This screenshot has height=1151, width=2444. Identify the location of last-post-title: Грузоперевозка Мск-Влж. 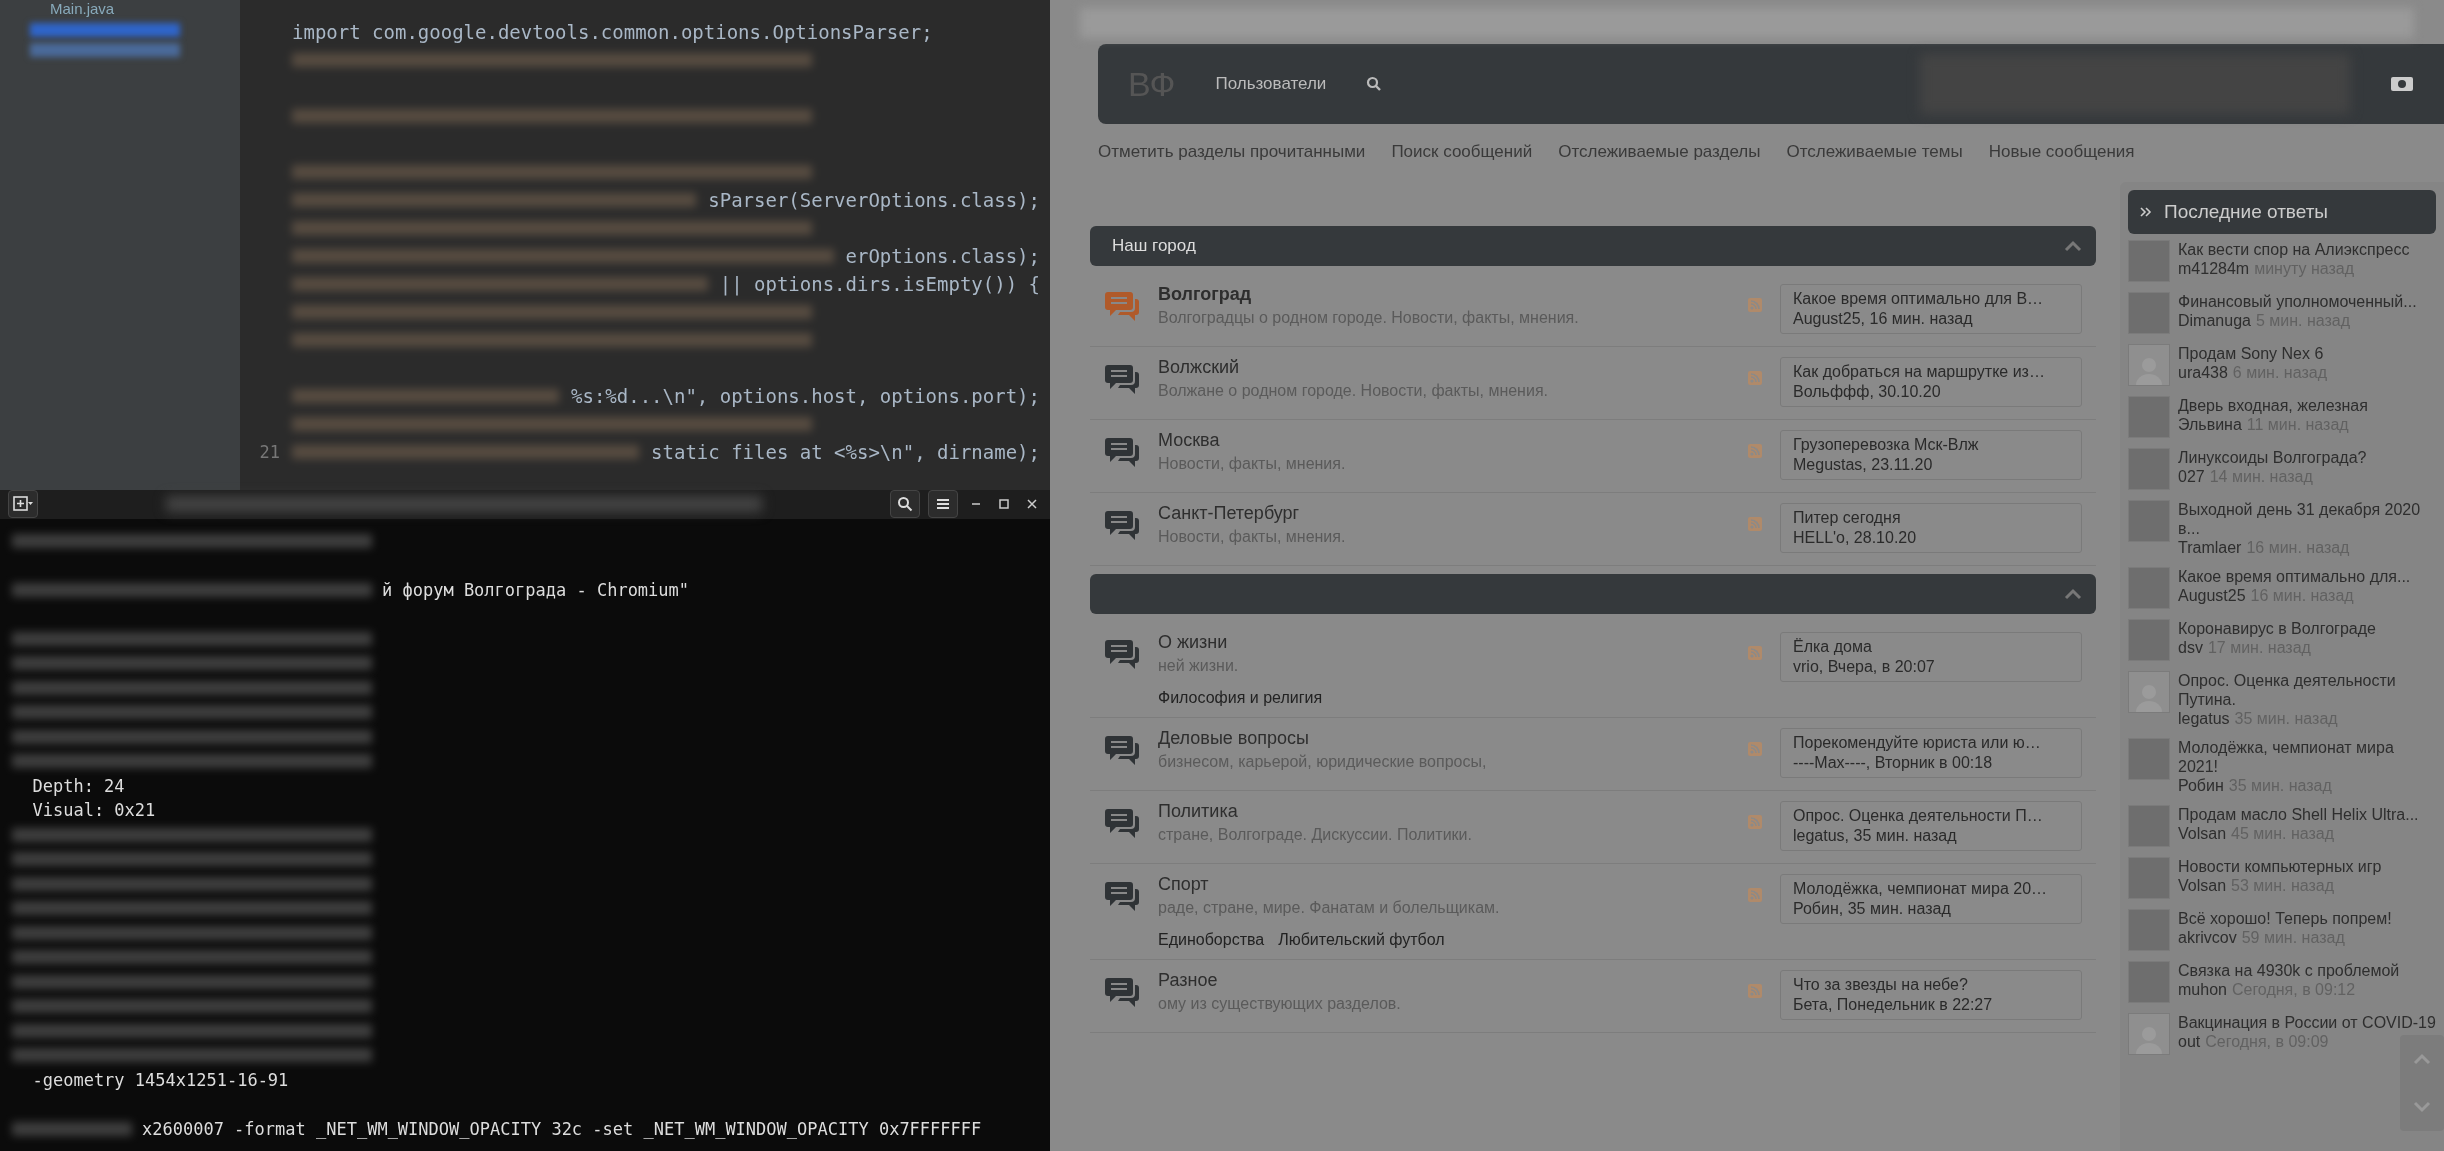
(1931, 445).